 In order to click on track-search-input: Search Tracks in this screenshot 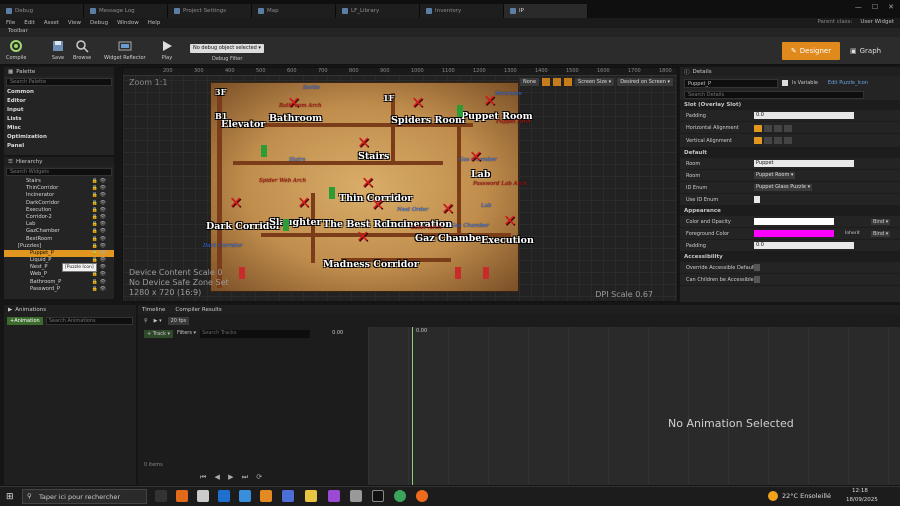, I will do `click(255, 334)`.